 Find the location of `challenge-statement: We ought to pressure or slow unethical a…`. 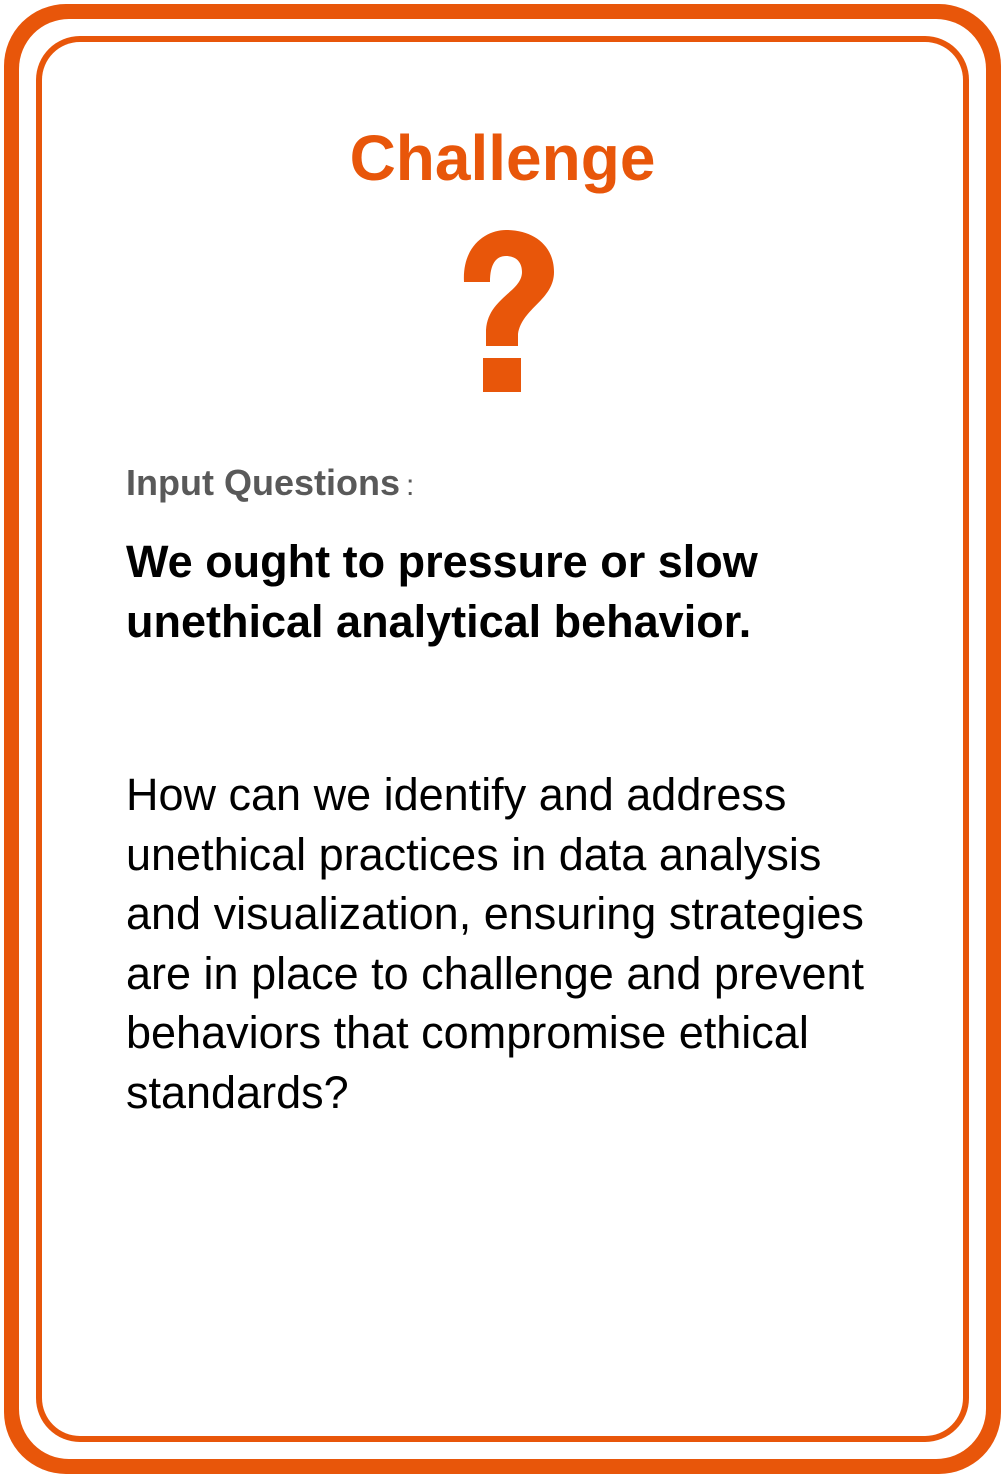

challenge-statement: We ought to pressure or slow unethical a… is located at coordinates (442, 591).